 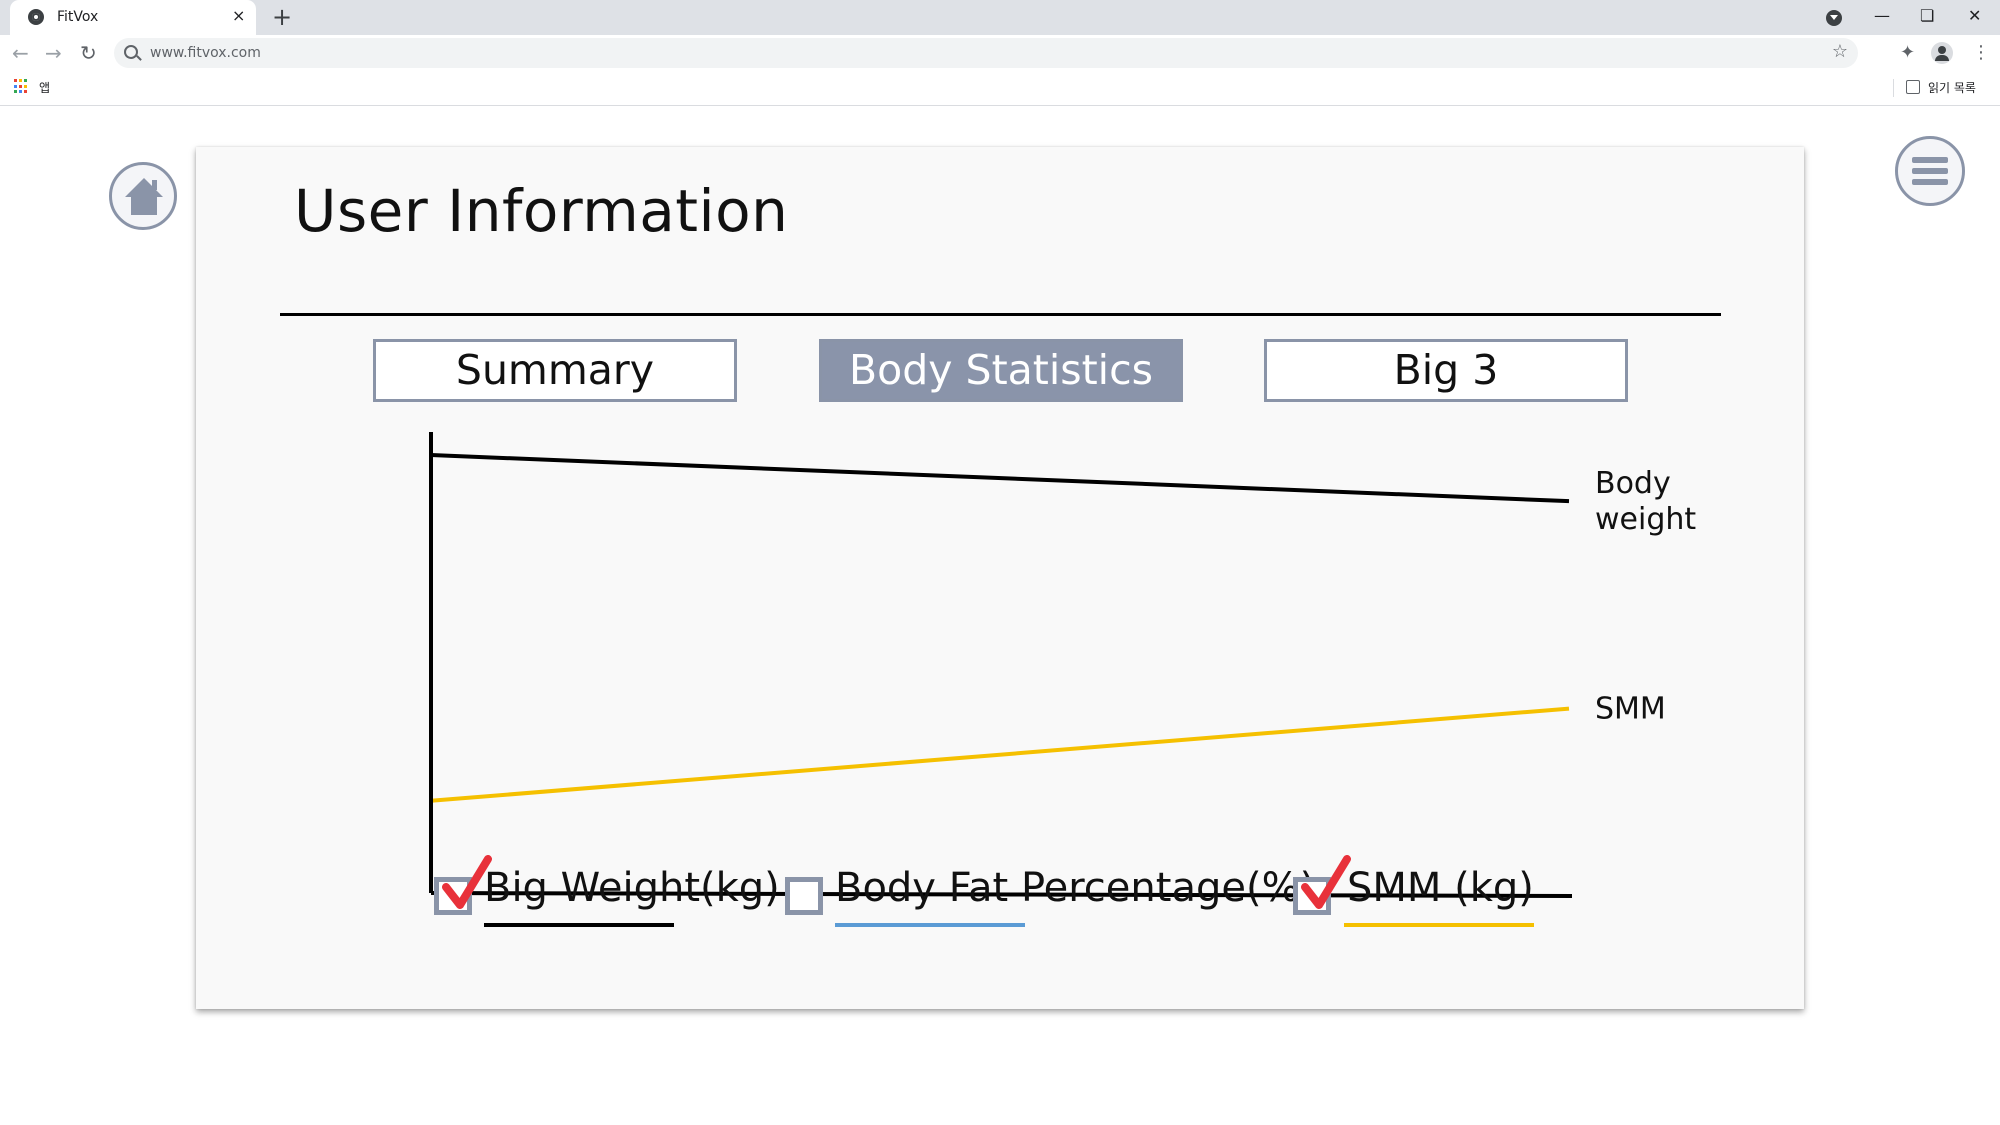 What do you see at coordinates (21, 86) in the screenshot?
I see `apps-icon` at bounding box center [21, 86].